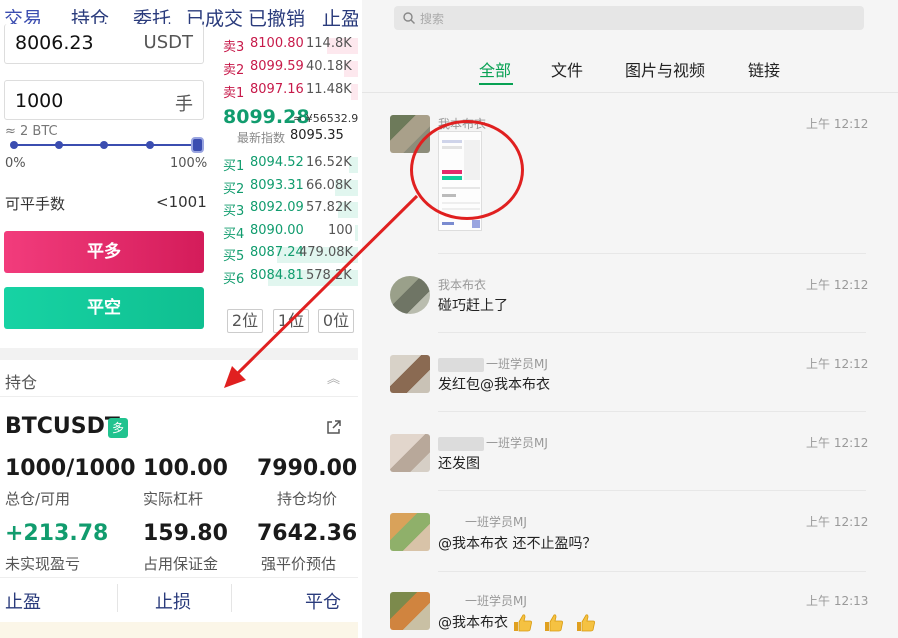 The width and height of the screenshot is (898, 638). What do you see at coordinates (104, 44) in the screenshot?
I see `price-input: 8006.23 USDT` at bounding box center [104, 44].